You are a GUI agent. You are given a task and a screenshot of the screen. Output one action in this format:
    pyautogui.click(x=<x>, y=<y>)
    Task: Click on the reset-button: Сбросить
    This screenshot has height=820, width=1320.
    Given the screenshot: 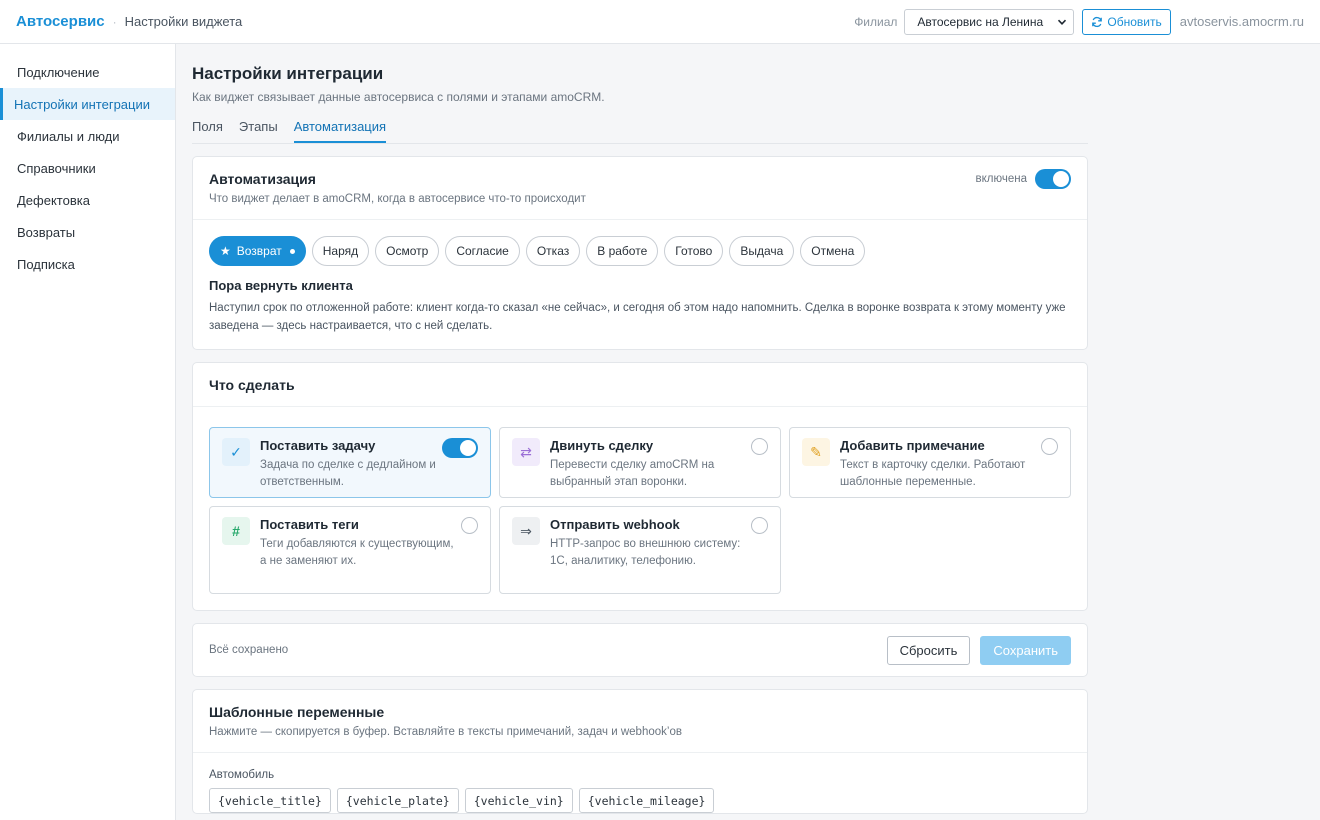 What is the action you would take?
    pyautogui.click(x=928, y=650)
    